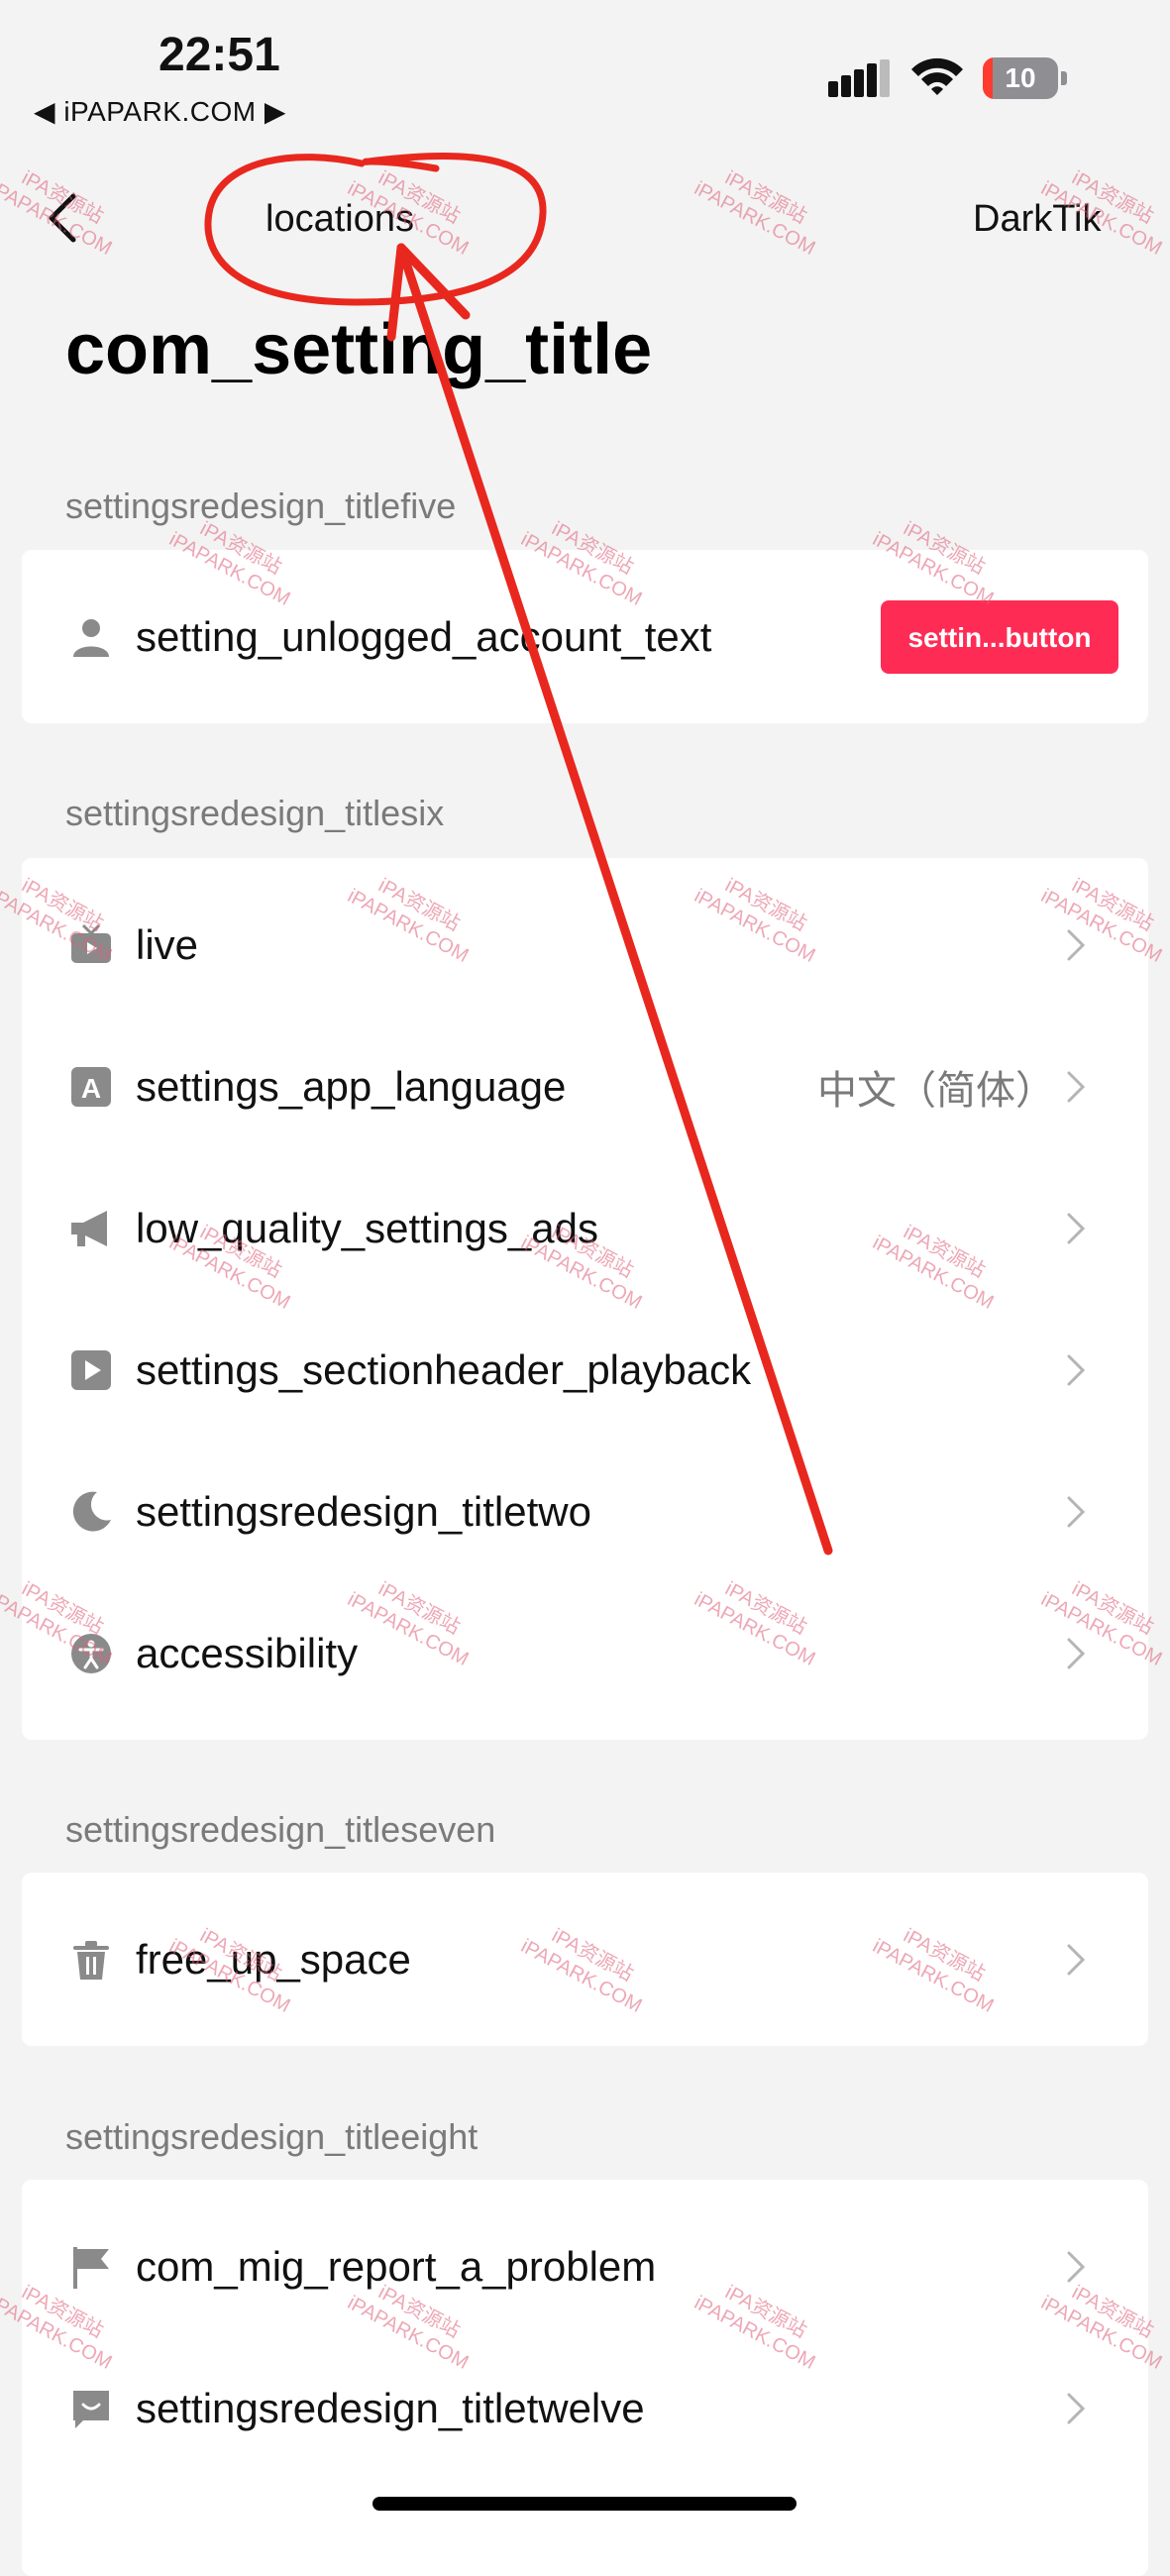 Image resolution: width=1170 pixels, height=2576 pixels. What do you see at coordinates (167, 944) in the screenshot?
I see `settings-row-label: live` at bounding box center [167, 944].